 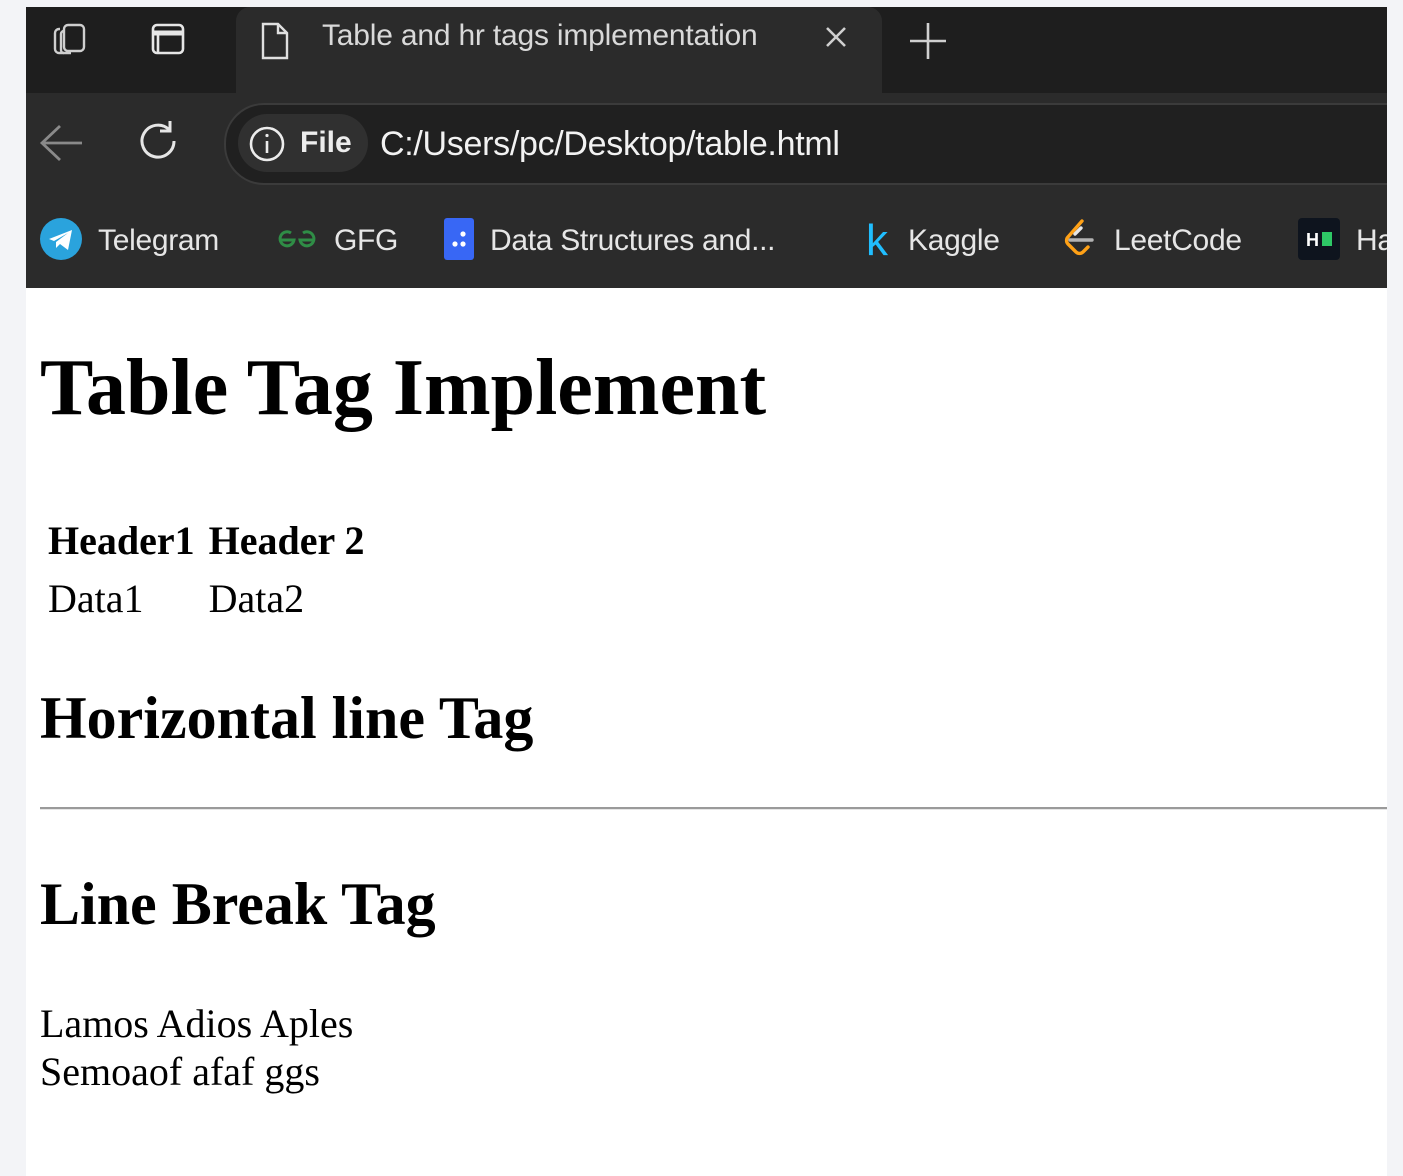 What do you see at coordinates (61, 241) in the screenshot?
I see `telegram-icon` at bounding box center [61, 241].